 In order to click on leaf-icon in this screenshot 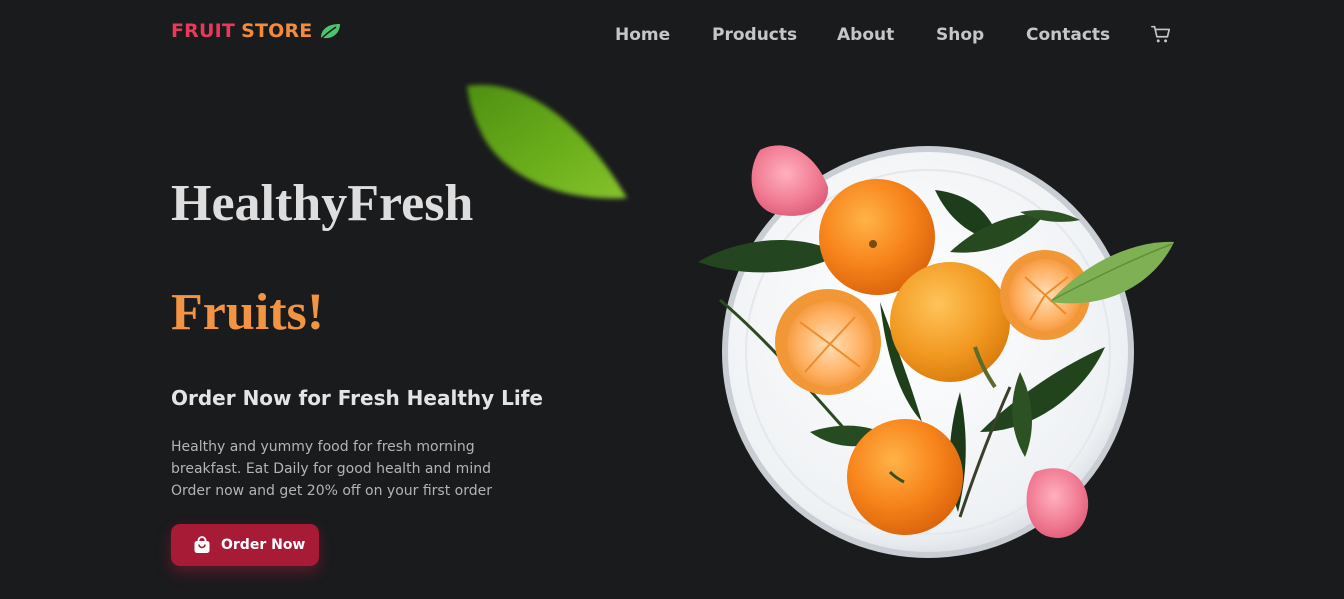, I will do `click(330, 32)`.